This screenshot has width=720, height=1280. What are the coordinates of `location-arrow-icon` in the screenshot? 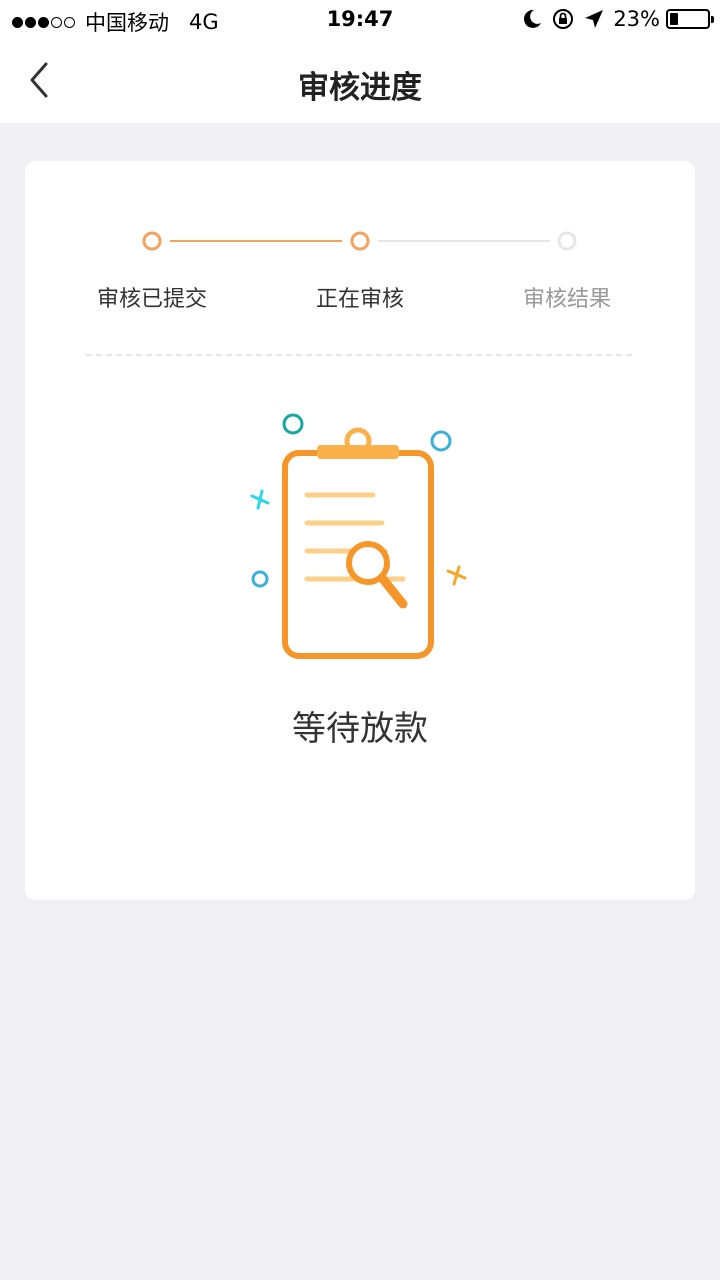 It's located at (594, 19).